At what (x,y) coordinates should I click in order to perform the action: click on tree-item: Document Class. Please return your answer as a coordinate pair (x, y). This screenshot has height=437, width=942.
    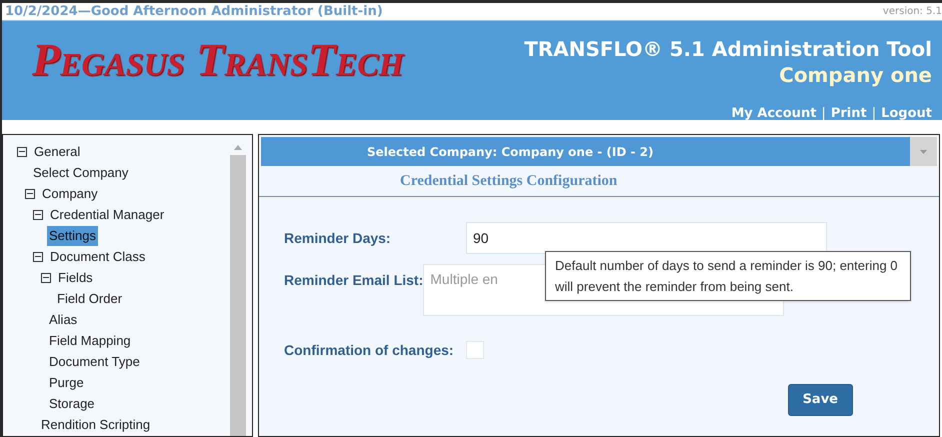
    Looking at the image, I should click on (98, 256).